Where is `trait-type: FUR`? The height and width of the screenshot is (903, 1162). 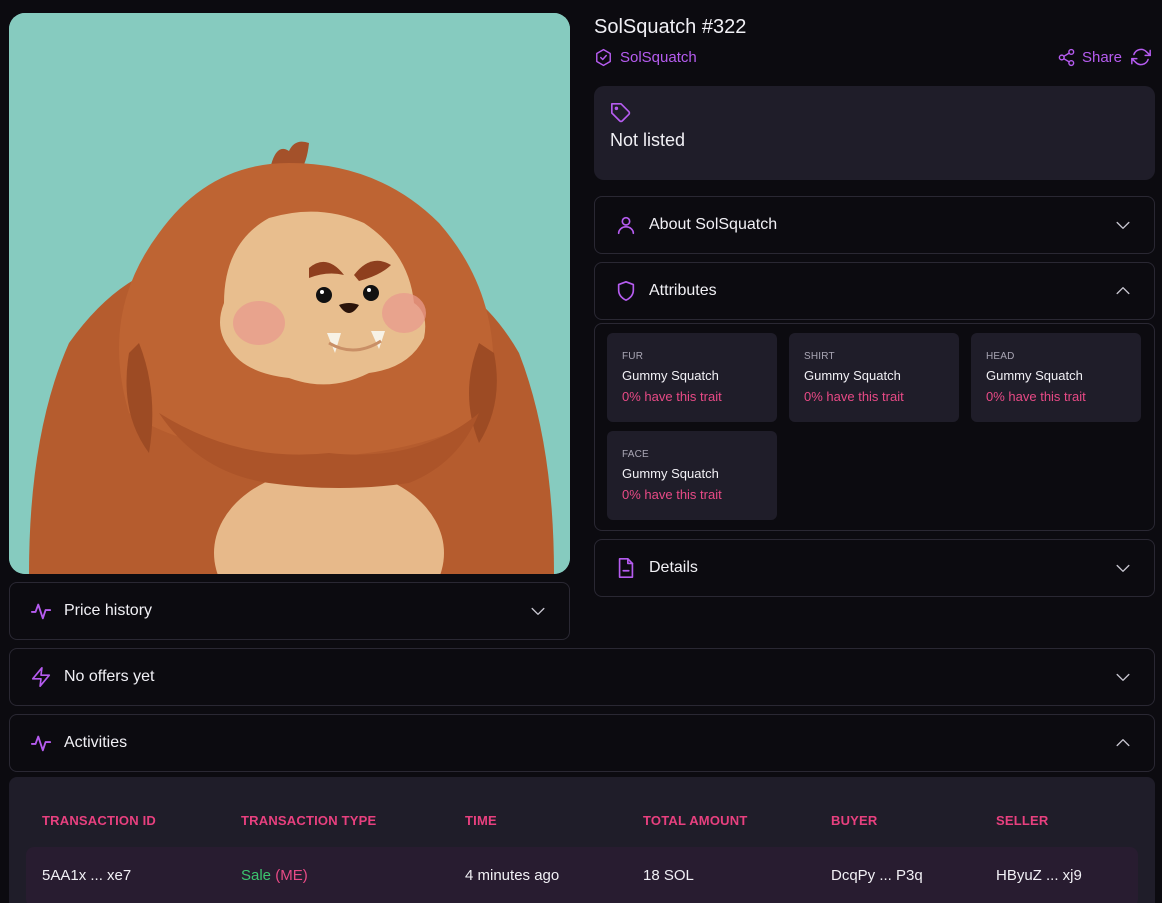
trait-type: FUR is located at coordinates (633, 356).